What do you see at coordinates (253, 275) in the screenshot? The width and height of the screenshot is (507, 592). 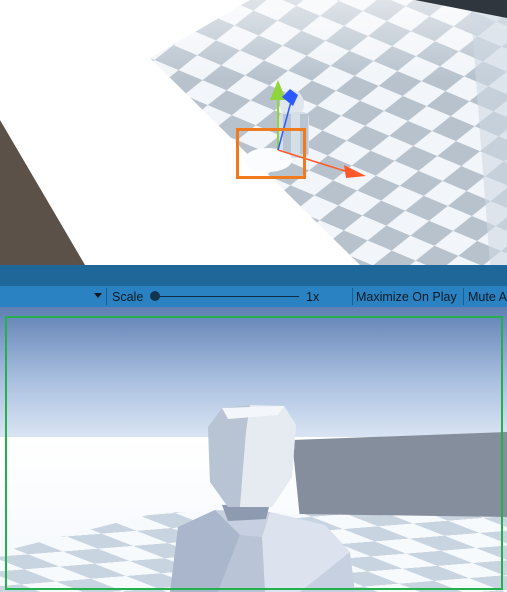 I see `panel-divider` at bounding box center [253, 275].